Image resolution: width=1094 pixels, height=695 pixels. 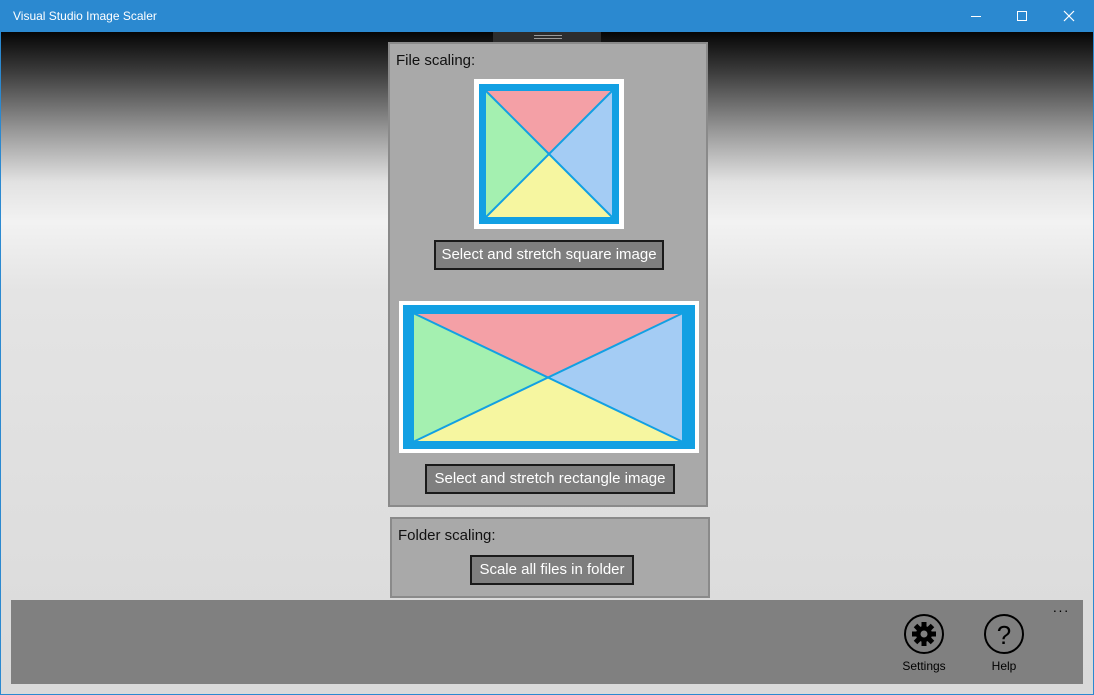 What do you see at coordinates (549, 255) in the screenshot?
I see `stretch-square-button: Select and stretch square image` at bounding box center [549, 255].